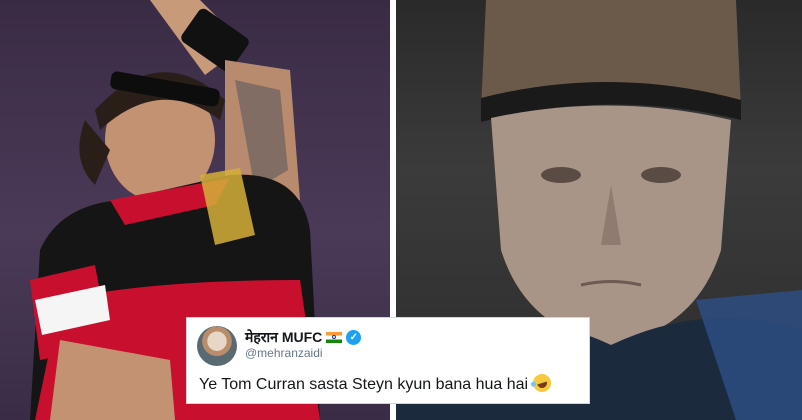  What do you see at coordinates (284, 353) in the screenshot?
I see `tweet-handle: @mehranzaidi` at bounding box center [284, 353].